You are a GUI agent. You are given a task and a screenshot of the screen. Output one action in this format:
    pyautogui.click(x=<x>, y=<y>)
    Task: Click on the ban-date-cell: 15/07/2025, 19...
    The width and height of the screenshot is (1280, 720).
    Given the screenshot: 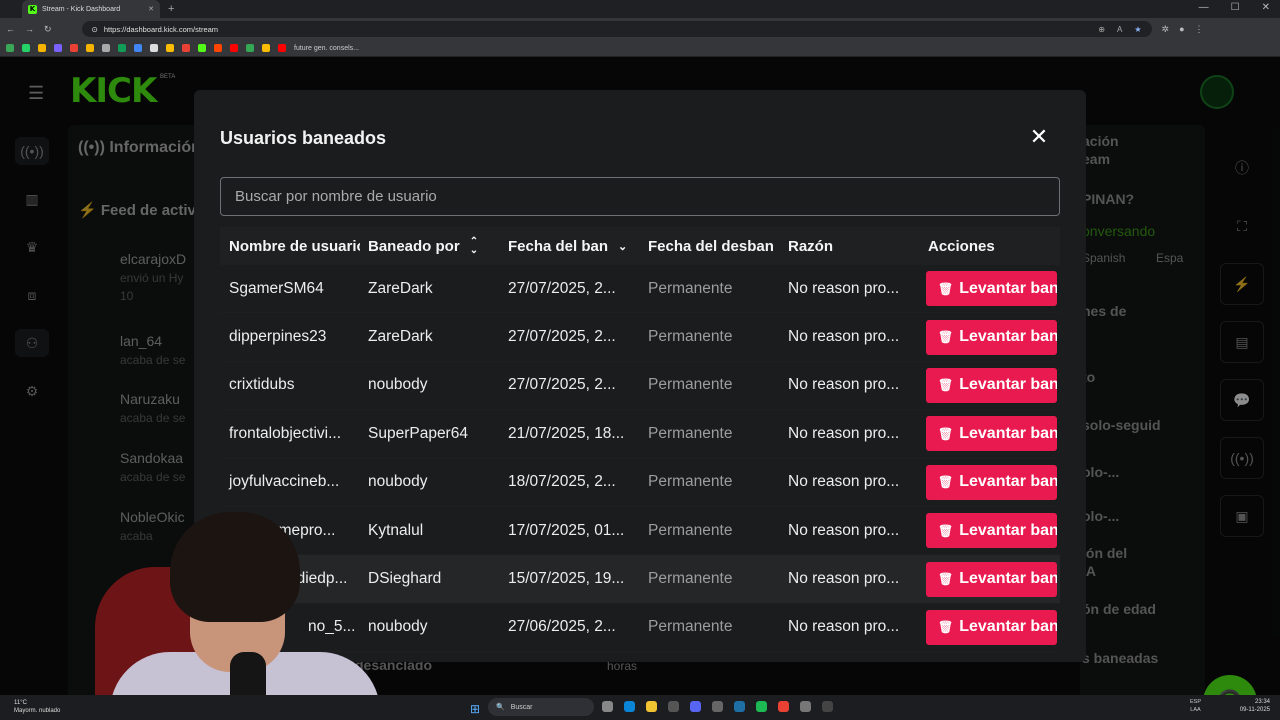 What is the action you would take?
    pyautogui.click(x=566, y=579)
    